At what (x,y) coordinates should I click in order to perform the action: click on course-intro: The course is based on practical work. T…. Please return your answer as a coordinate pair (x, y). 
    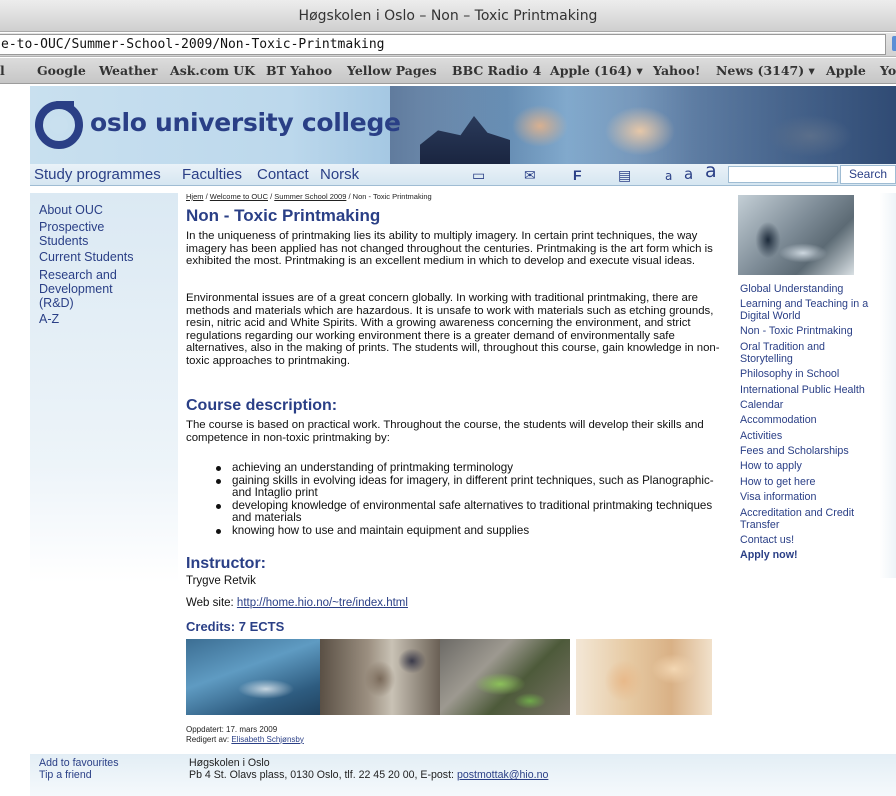
    Looking at the image, I should click on (445, 431).